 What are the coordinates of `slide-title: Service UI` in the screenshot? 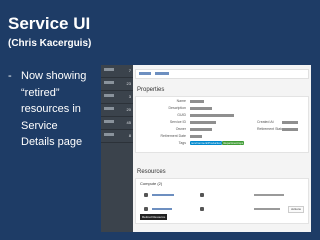 It's located at (49, 23).